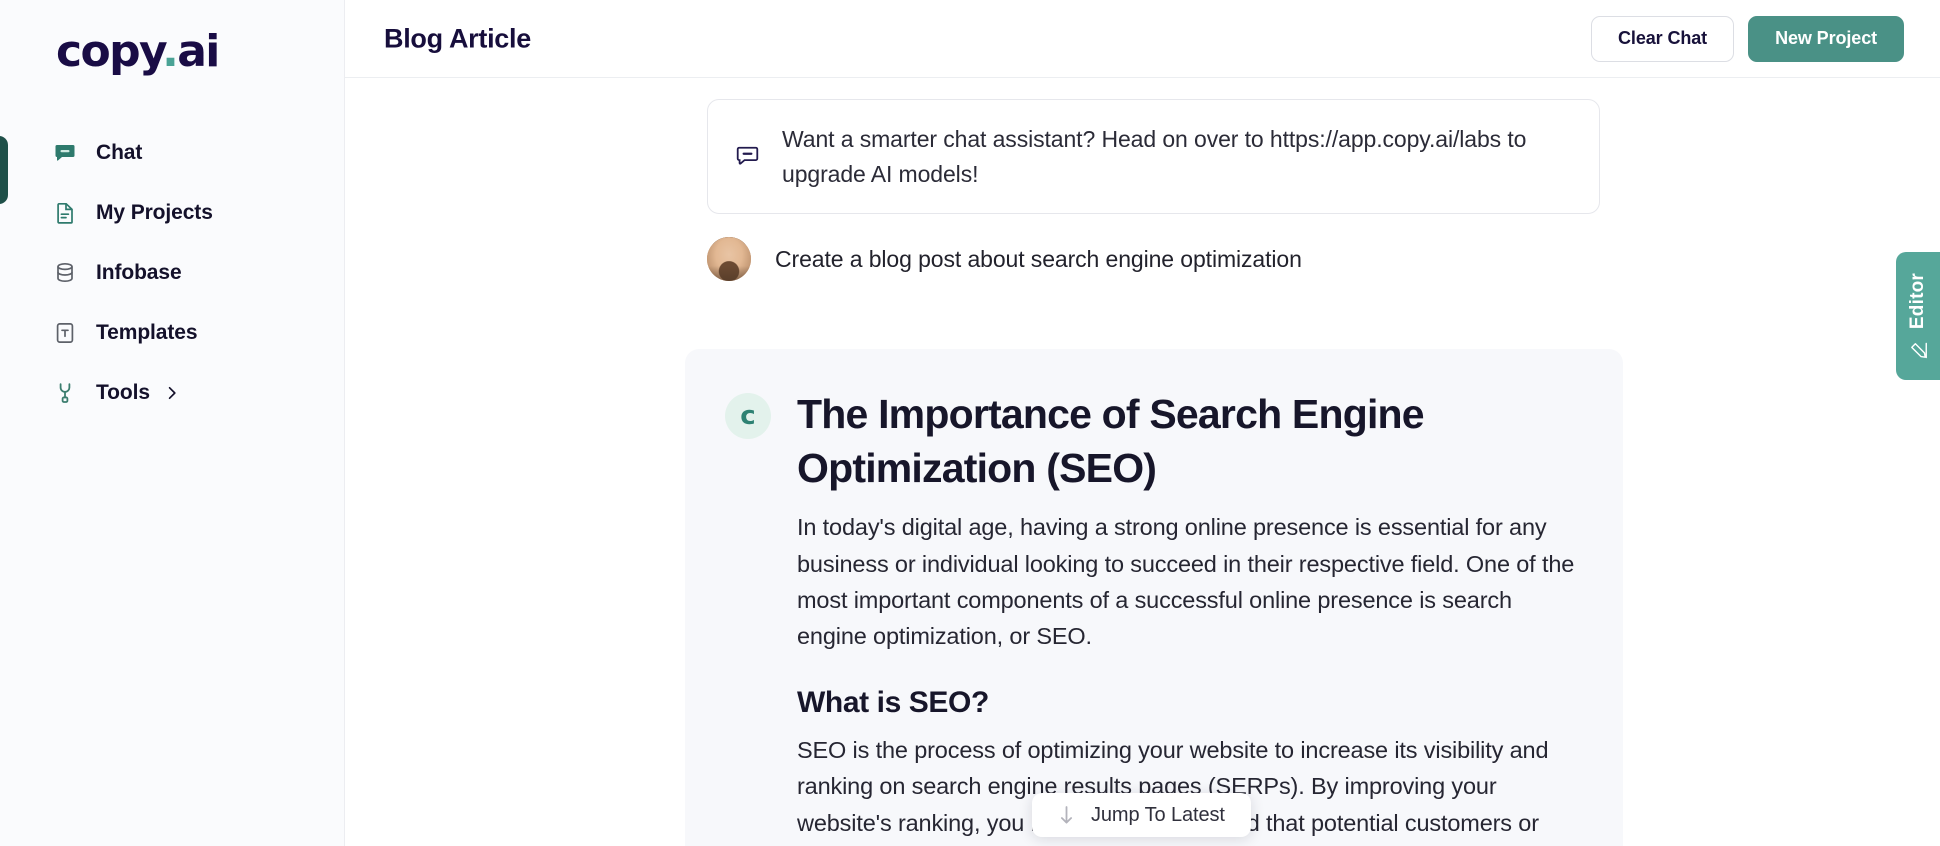 Image resolution: width=1940 pixels, height=846 pixels. I want to click on sidebar-item-my-projects: My Projects, so click(172, 213).